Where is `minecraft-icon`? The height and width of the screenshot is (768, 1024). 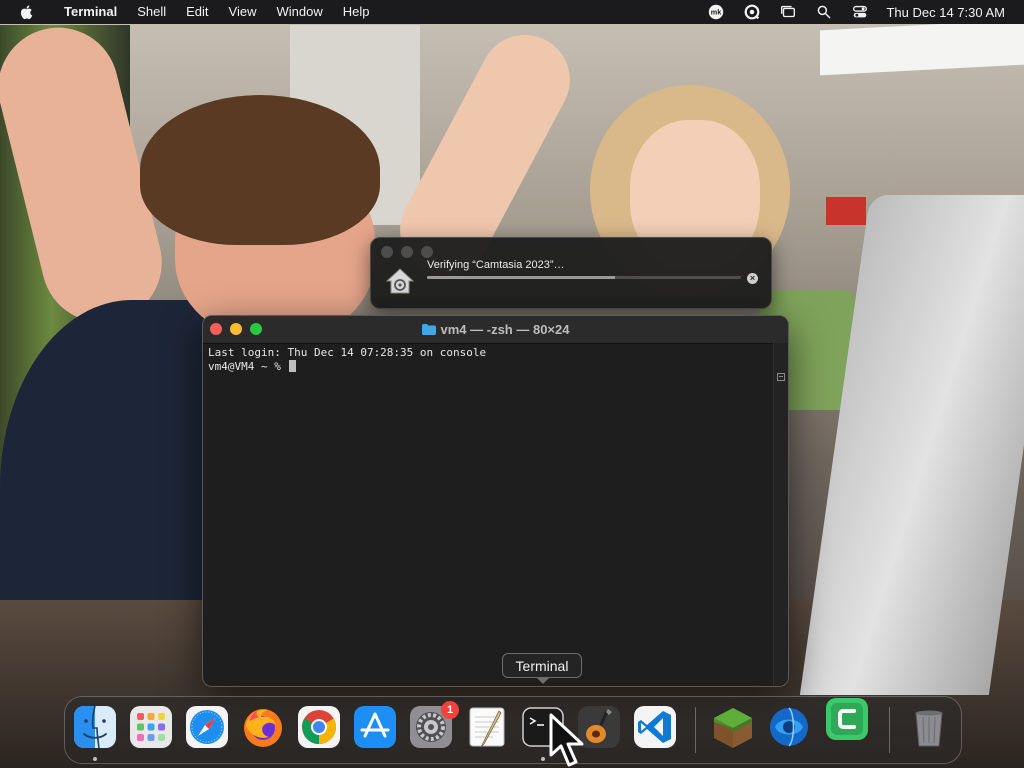
minecraft-icon is located at coordinates (733, 728).